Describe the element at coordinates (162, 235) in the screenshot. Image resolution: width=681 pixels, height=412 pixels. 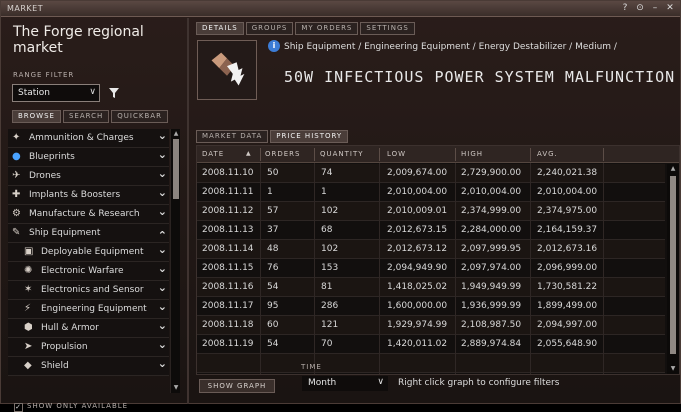
I see `chevron-up-icon: ⌃` at that location.